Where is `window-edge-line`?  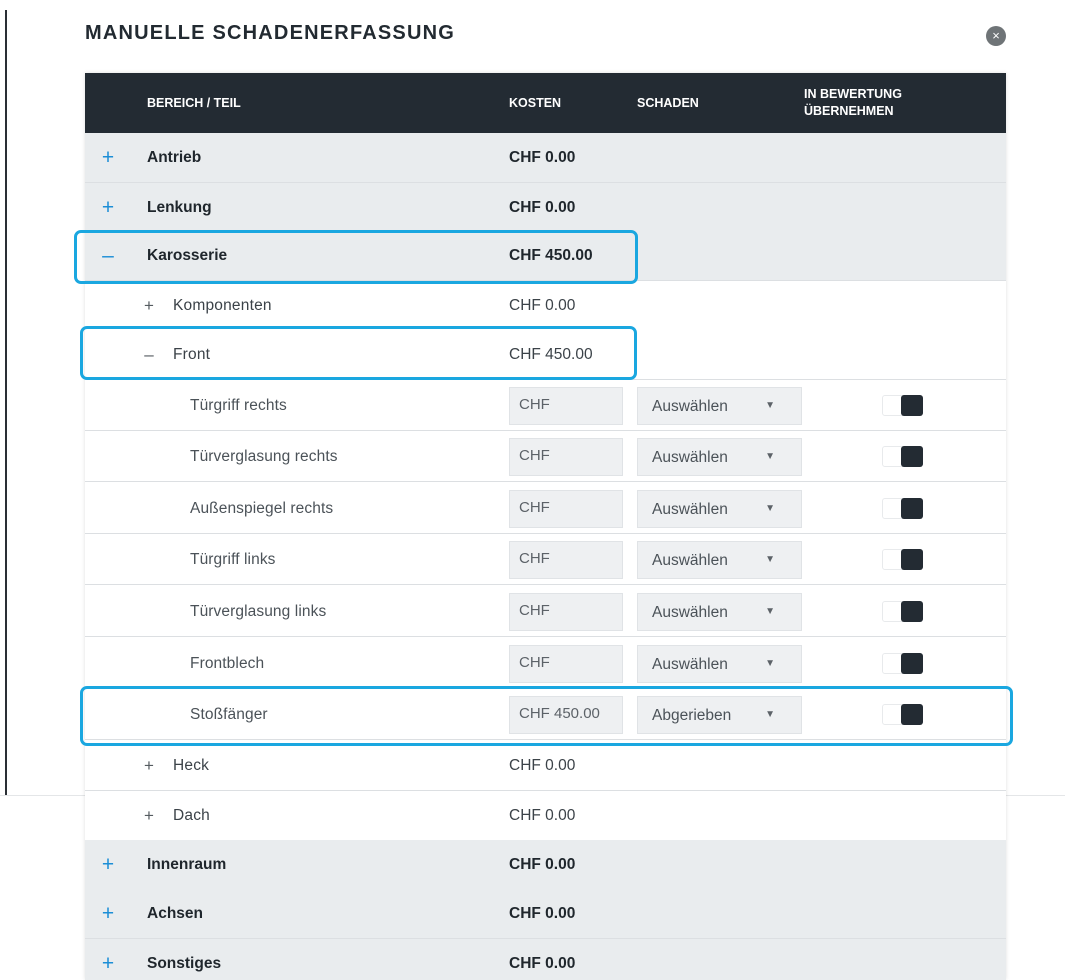
window-edge-line is located at coordinates (6, 402).